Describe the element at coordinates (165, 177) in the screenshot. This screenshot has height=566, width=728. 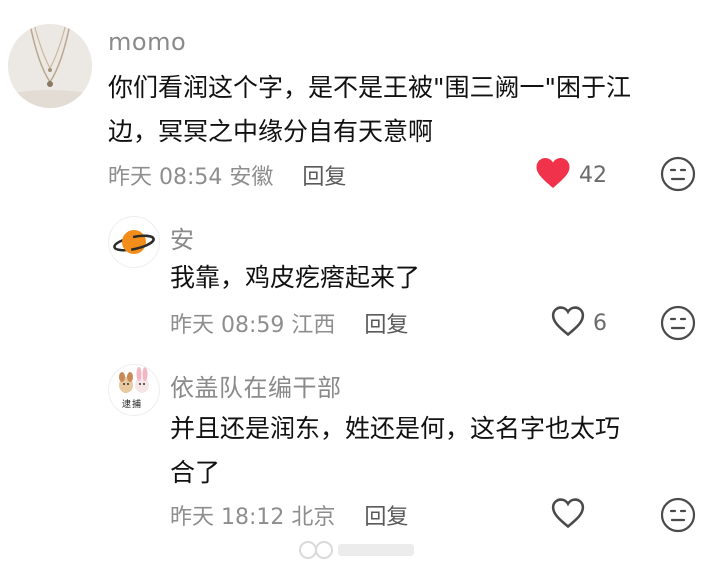
I see `comment-date: 昨天 08:54` at that location.